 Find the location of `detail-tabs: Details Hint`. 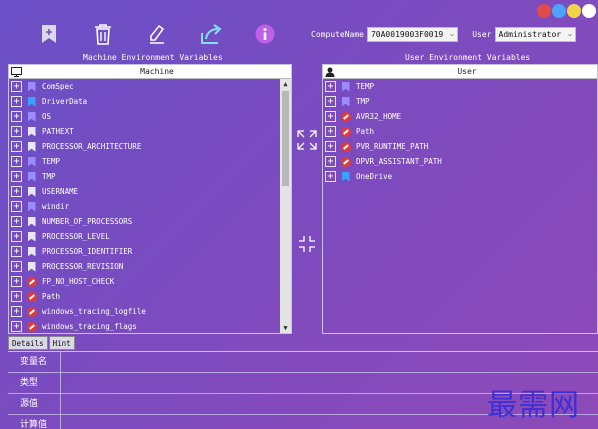

detail-tabs: Details Hint is located at coordinates (42, 343).